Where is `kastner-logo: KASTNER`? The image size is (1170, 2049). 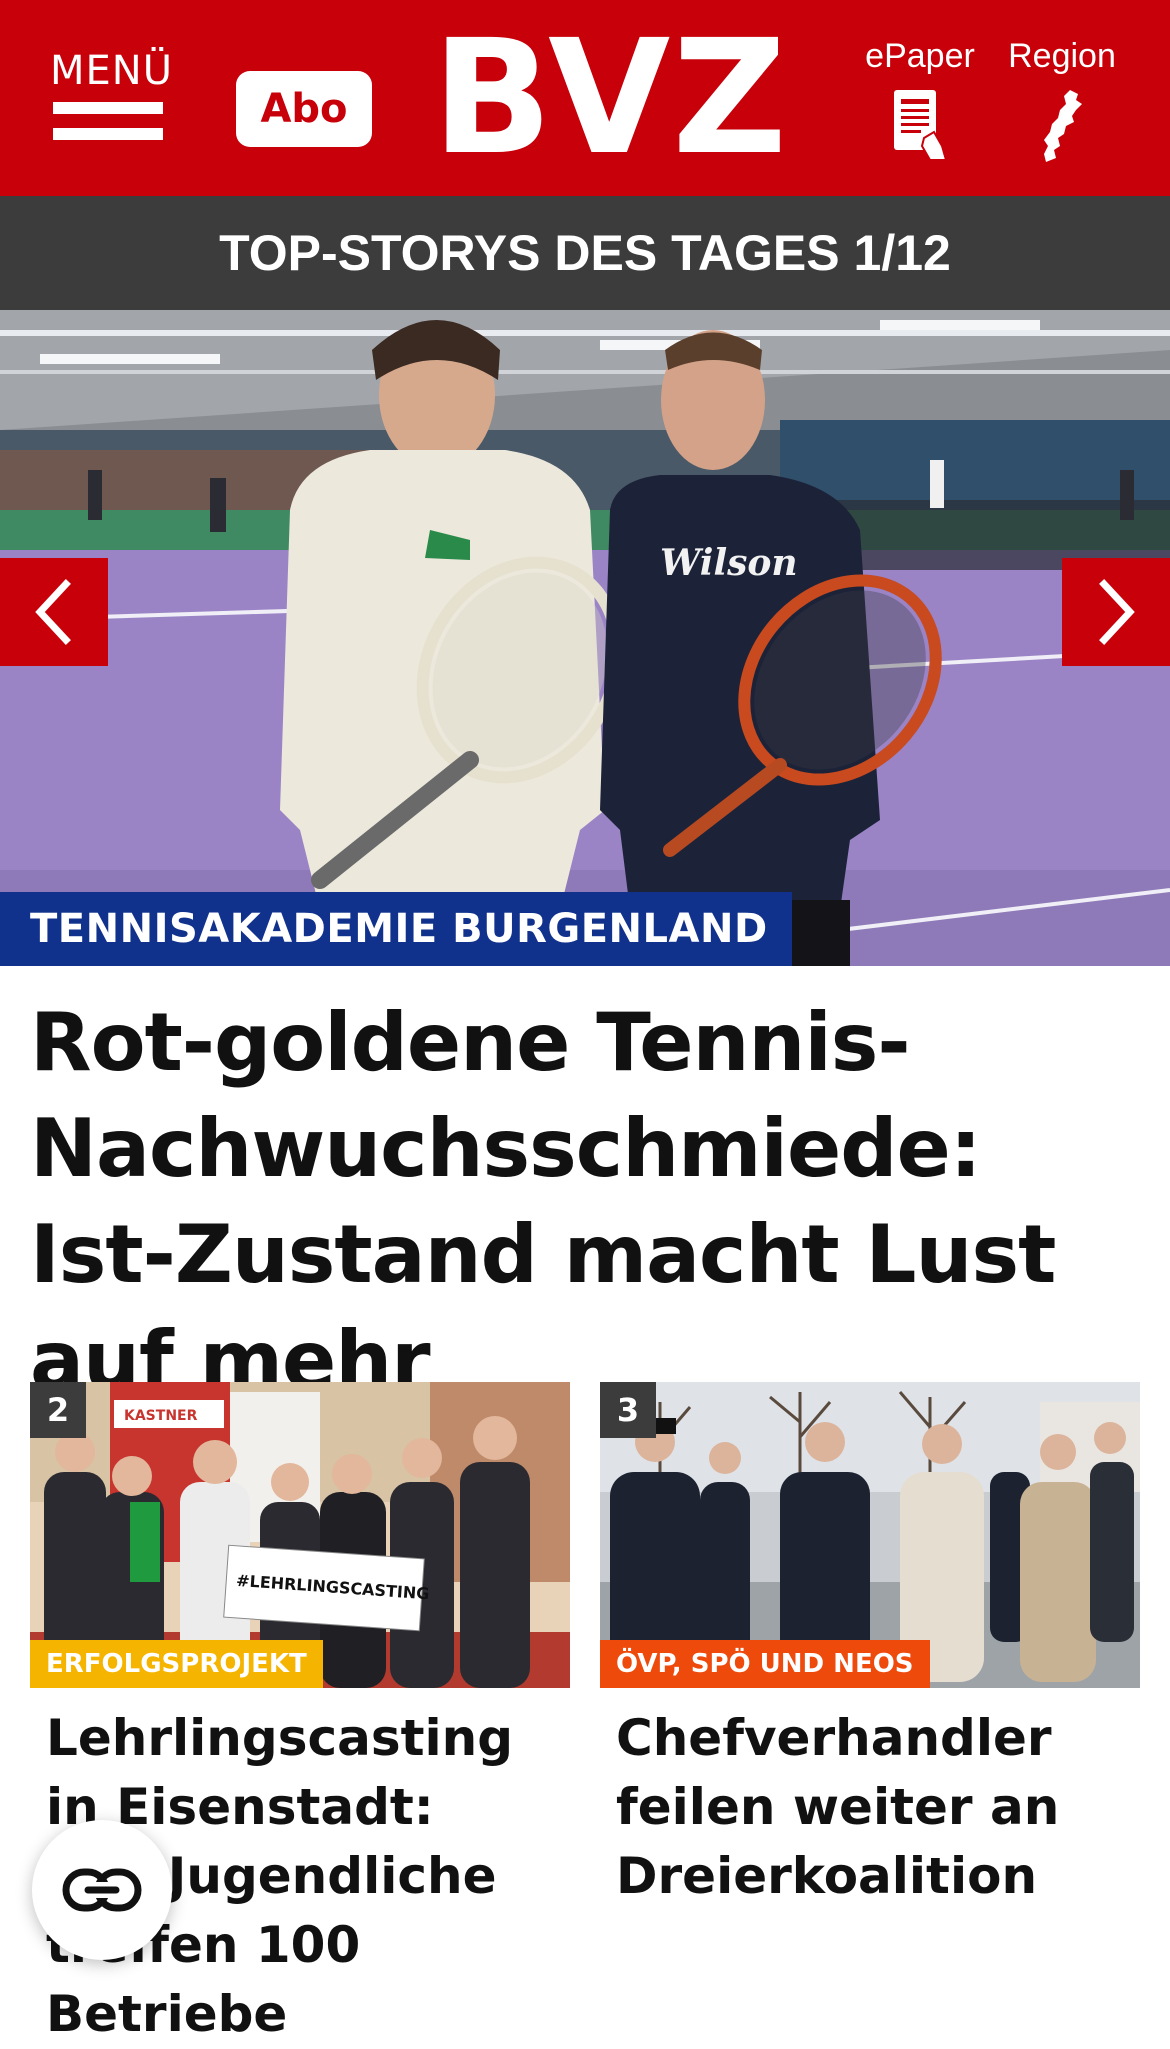
kastner-logo: KASTNER is located at coordinates (161, 1416).